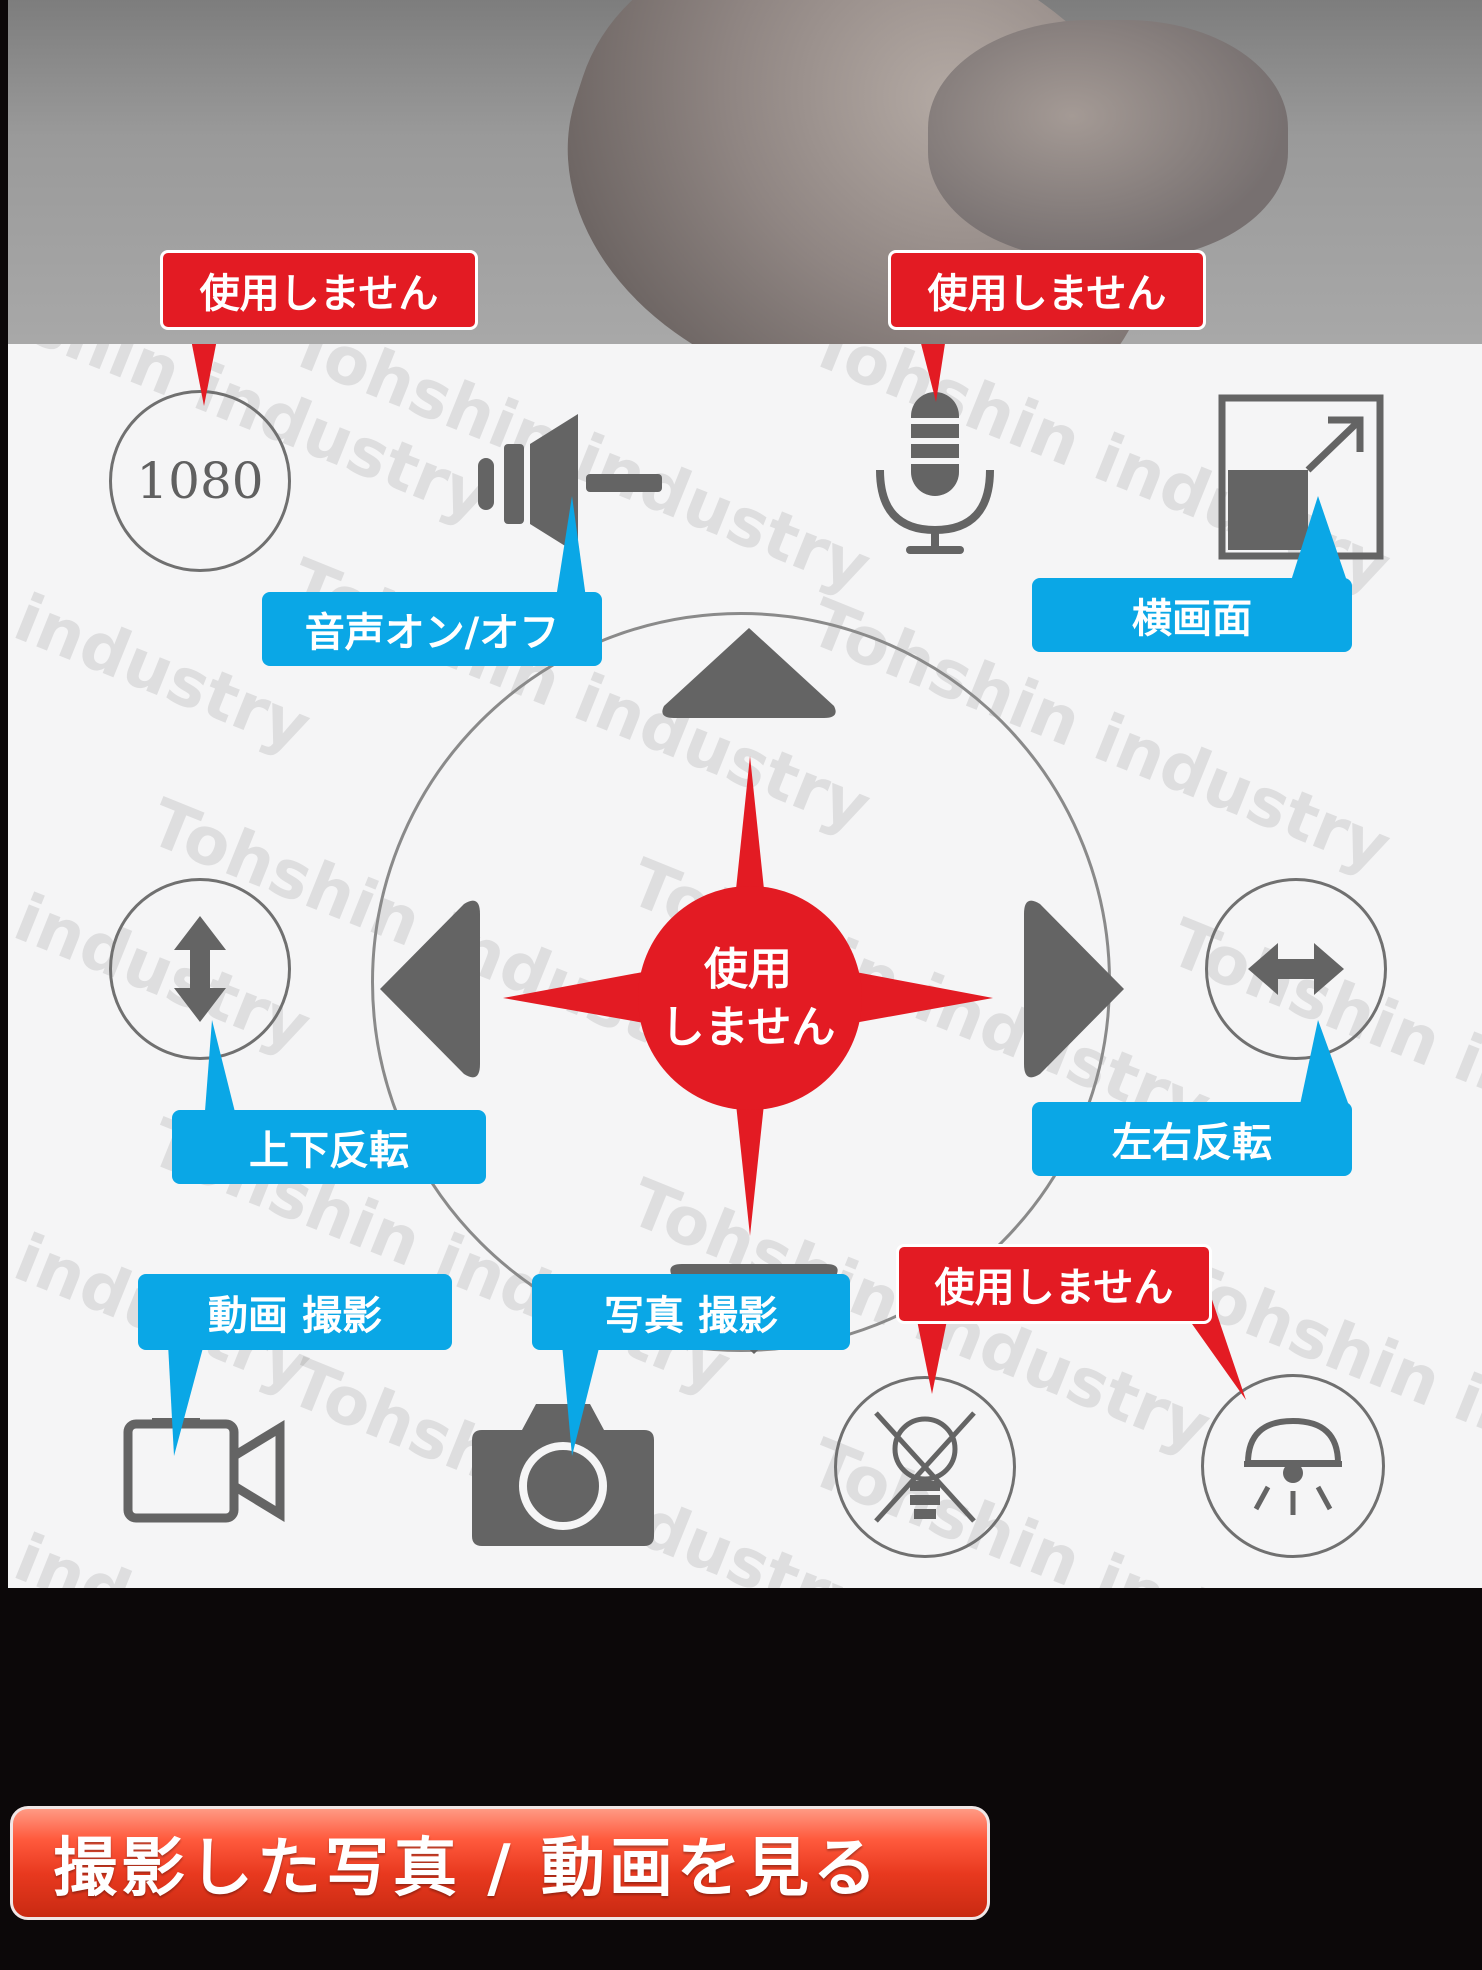 The width and height of the screenshot is (1482, 1970). Describe the element at coordinates (1108, 140) in the screenshot. I see `preview-hand-shape` at that location.